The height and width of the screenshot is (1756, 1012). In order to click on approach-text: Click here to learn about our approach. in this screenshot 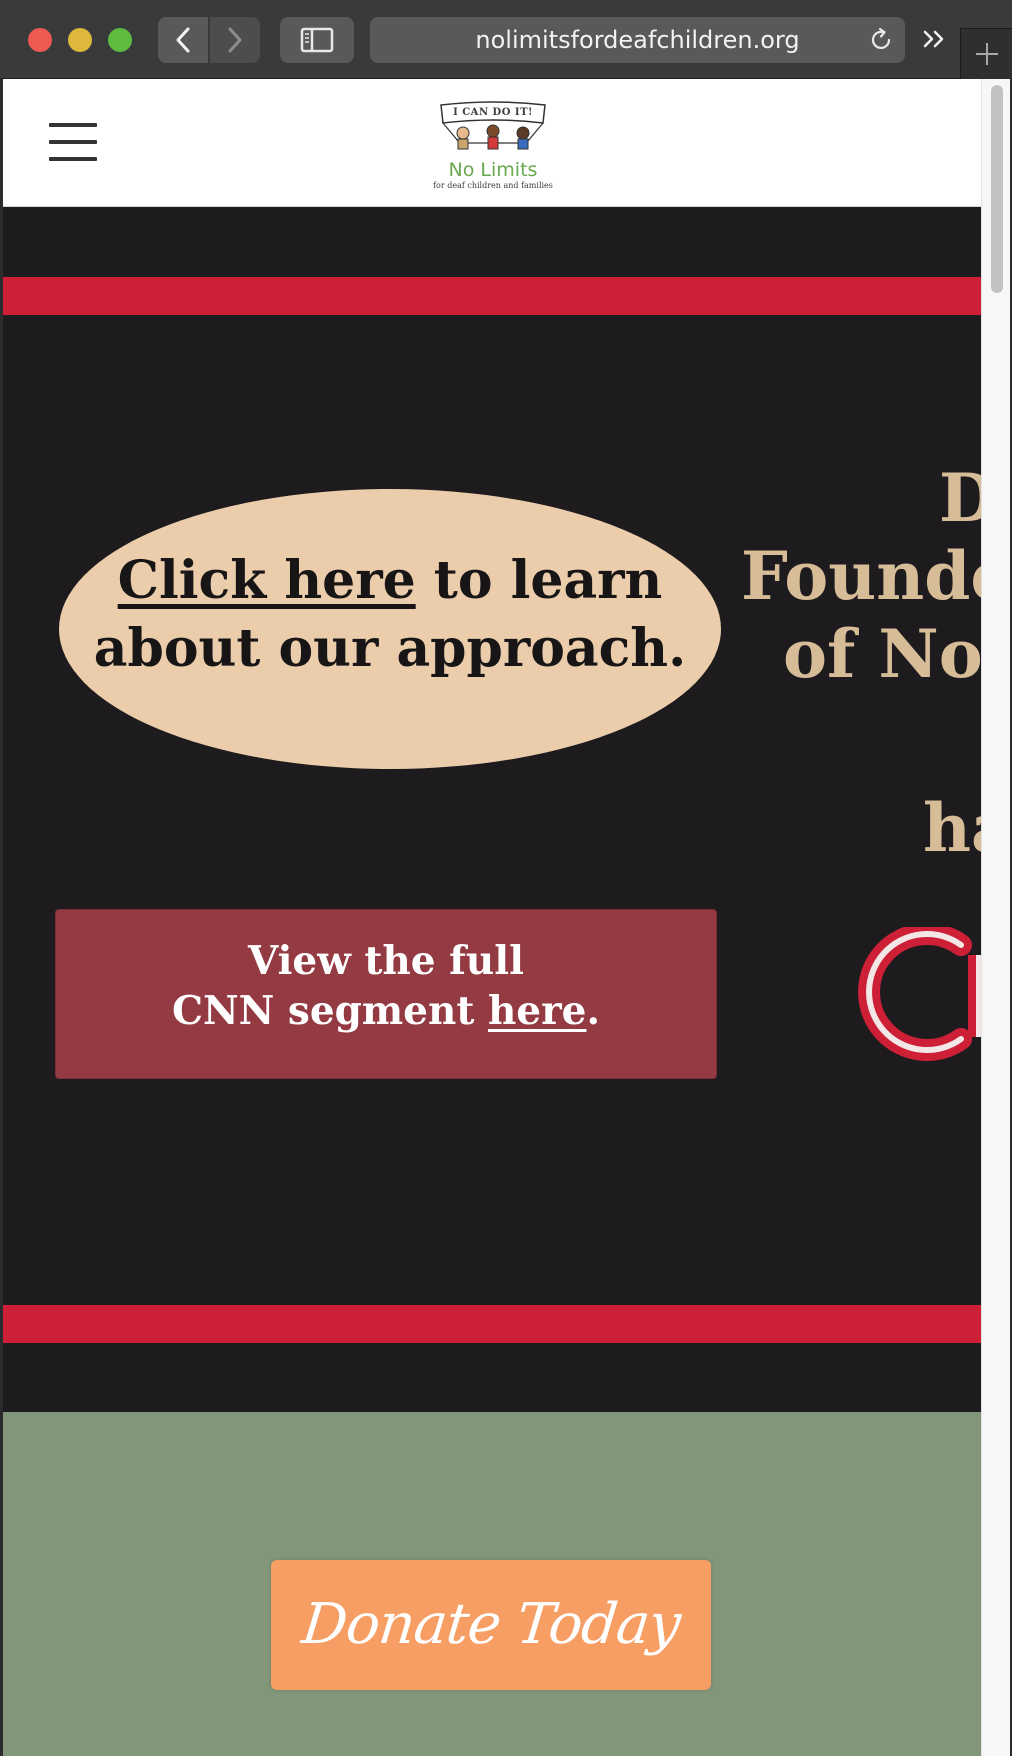, I will do `click(390, 614)`.